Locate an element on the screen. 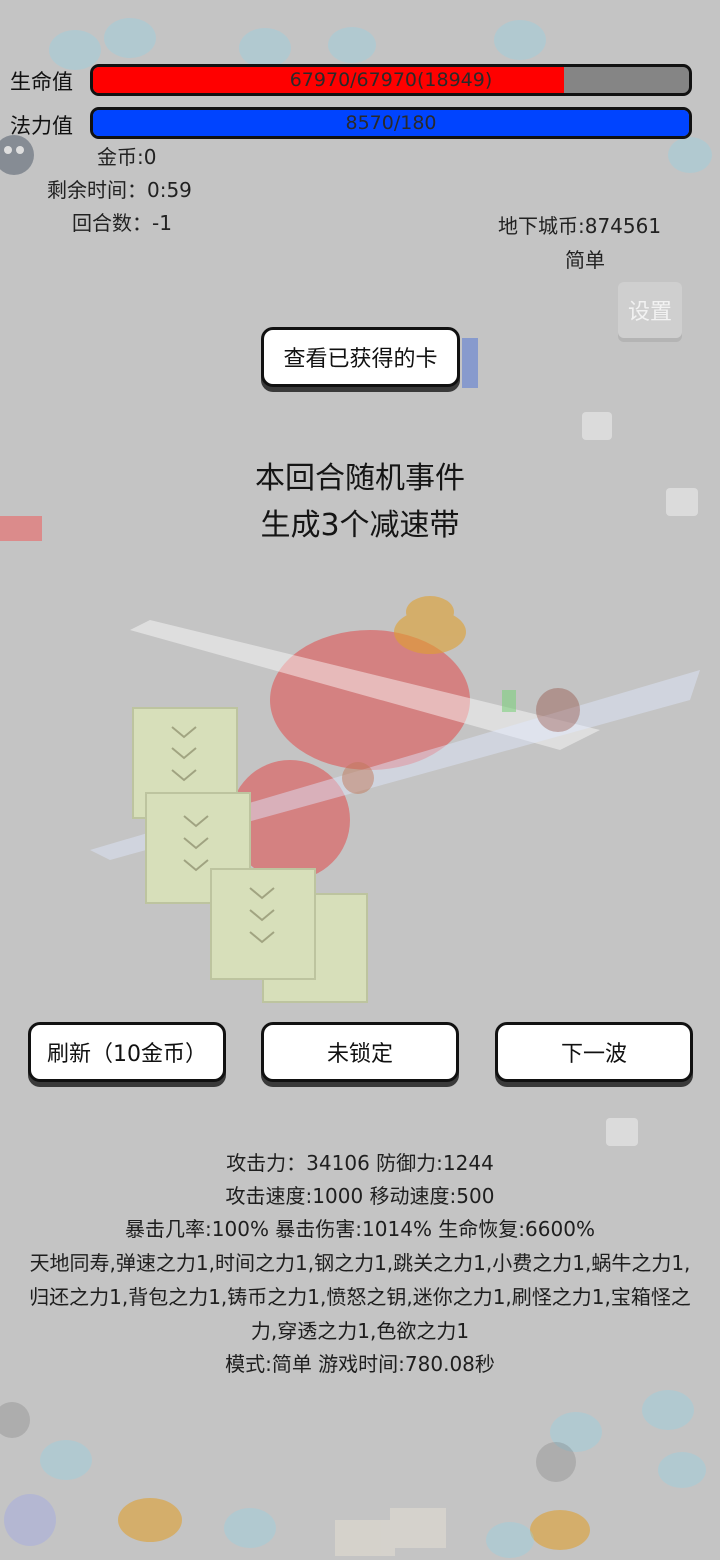  mode-and-time: 模式:简单 游戏时间:780.08秒 is located at coordinates (360, 1364).